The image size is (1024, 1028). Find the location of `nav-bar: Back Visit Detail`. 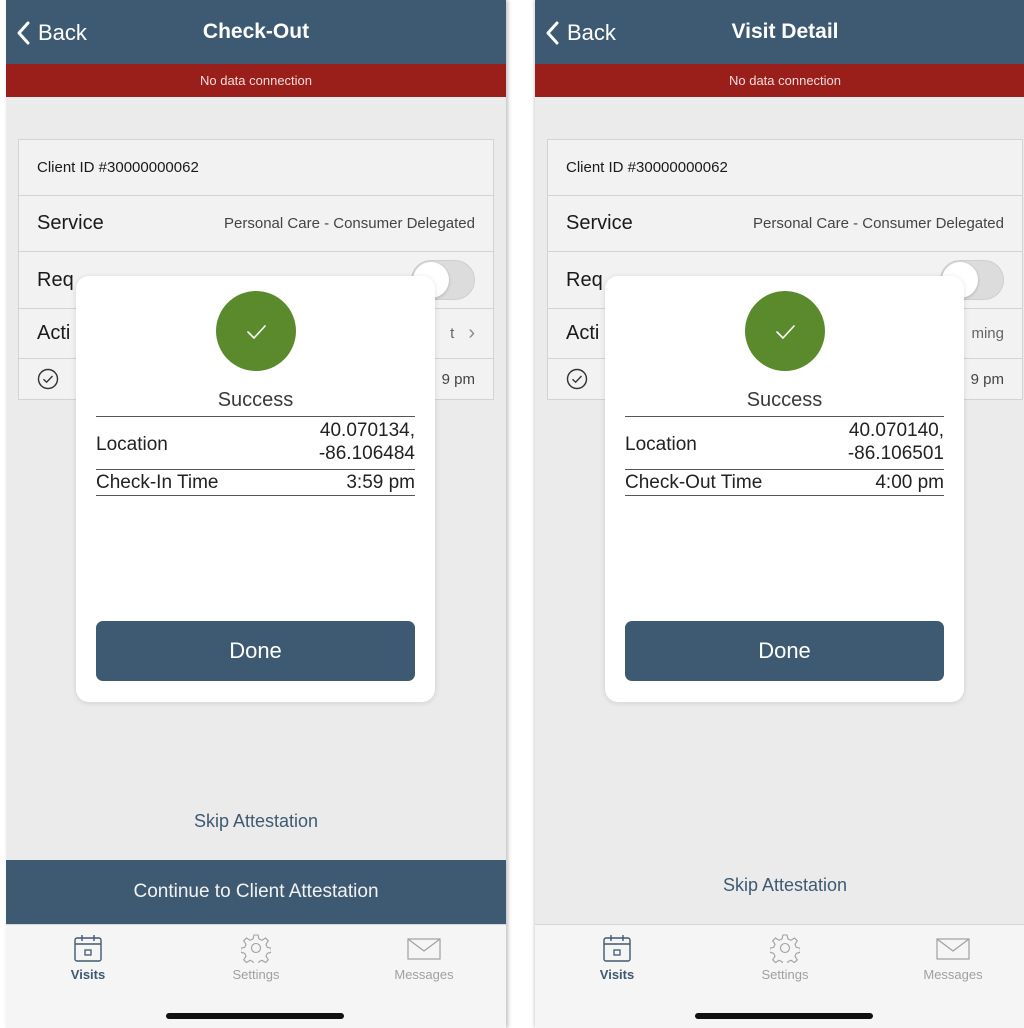

nav-bar: Back Visit Detail is located at coordinates (779, 32).